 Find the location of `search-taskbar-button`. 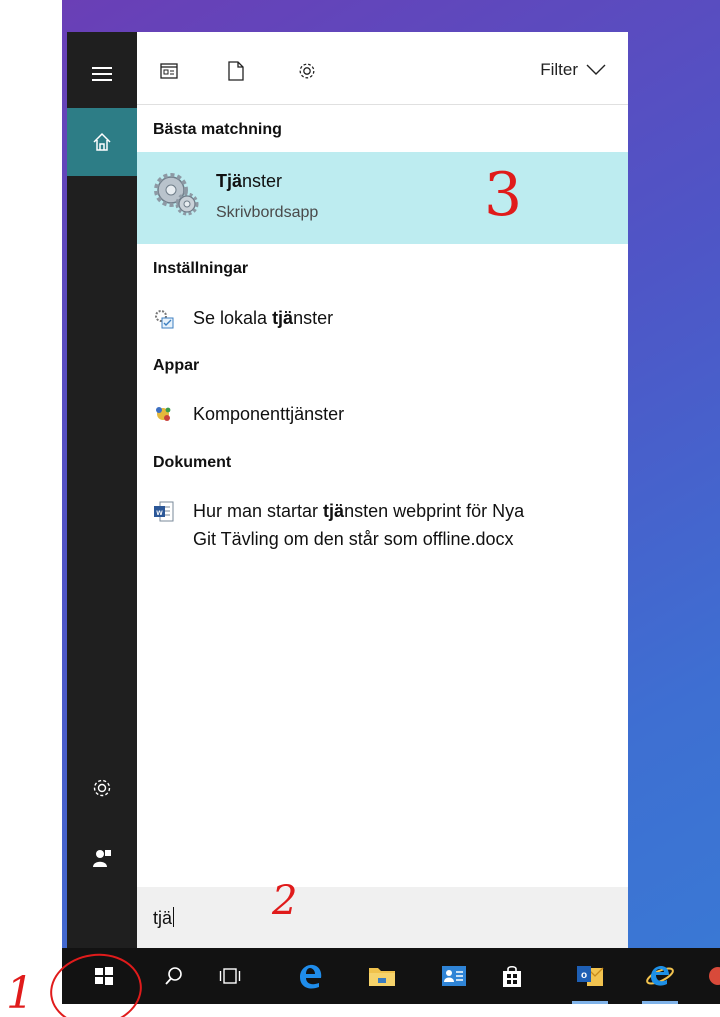

search-taskbar-button is located at coordinates (174, 976).